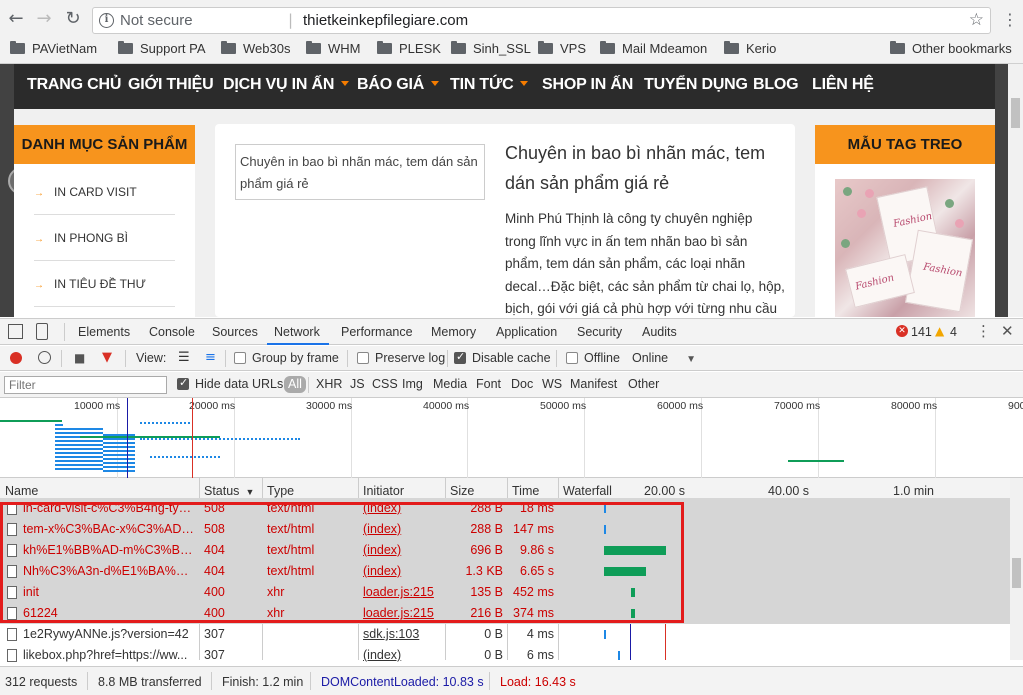  Describe the element at coordinates (412, 384) in the screenshot. I see `filter-type-img: Img` at that location.